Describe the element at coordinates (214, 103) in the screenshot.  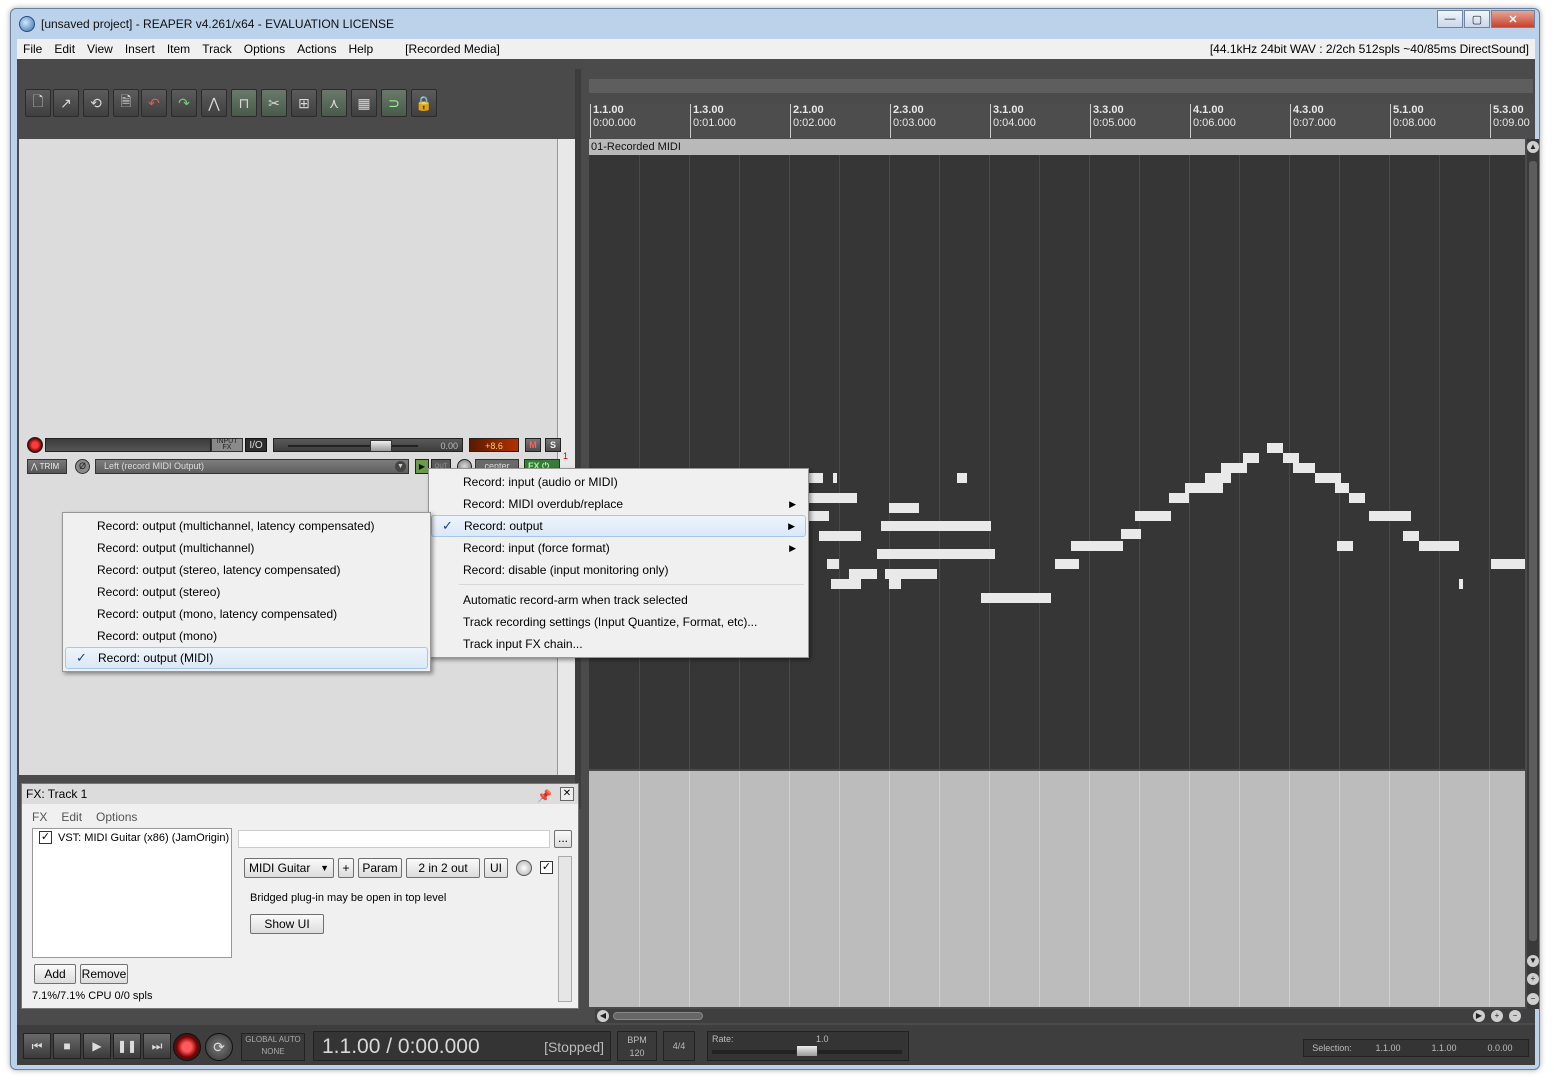
I see `metronome-icon: ⋀` at that location.